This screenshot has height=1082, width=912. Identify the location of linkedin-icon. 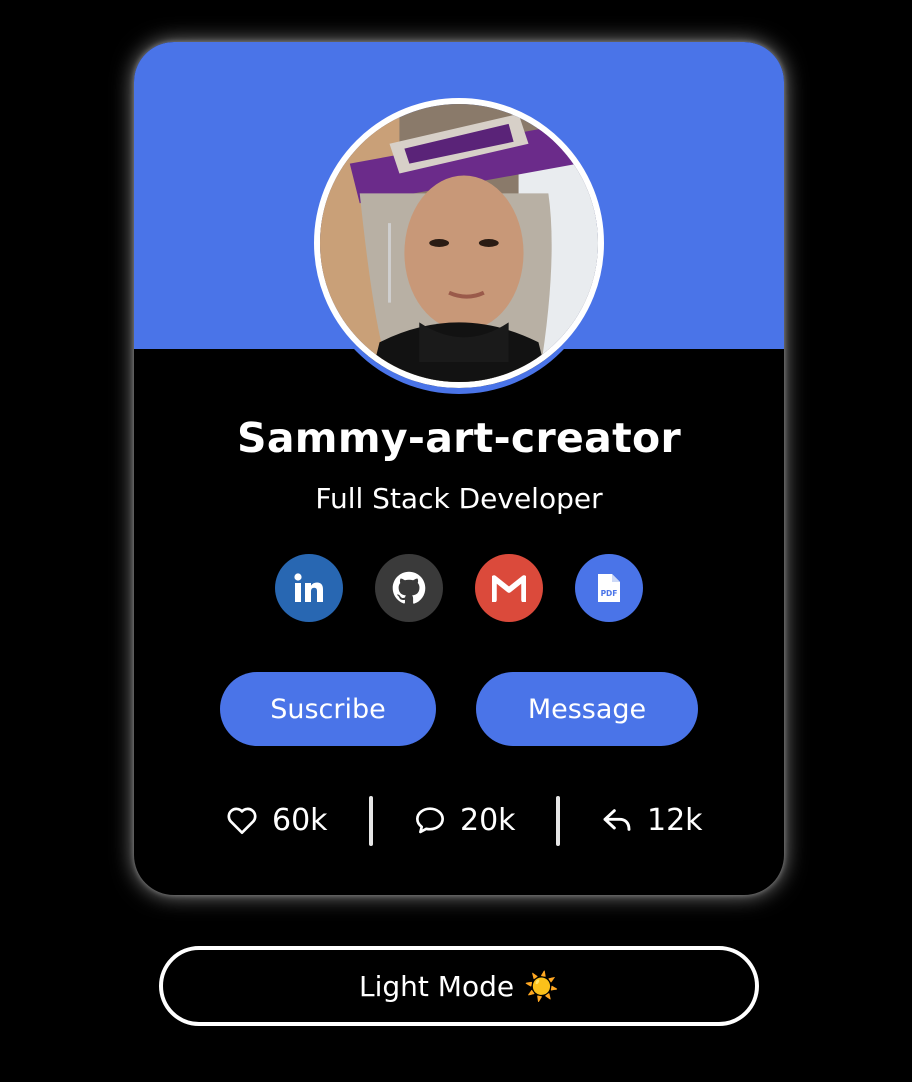
(308, 587).